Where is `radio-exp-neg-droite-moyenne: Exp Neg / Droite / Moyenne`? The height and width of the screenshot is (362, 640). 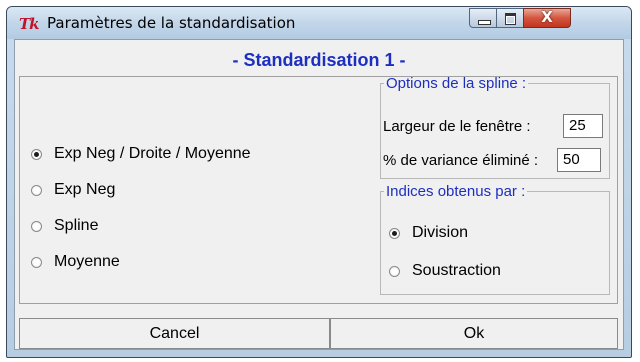
radio-exp-neg-droite-moyenne: Exp Neg / Droite / Moyenne is located at coordinates (141, 154).